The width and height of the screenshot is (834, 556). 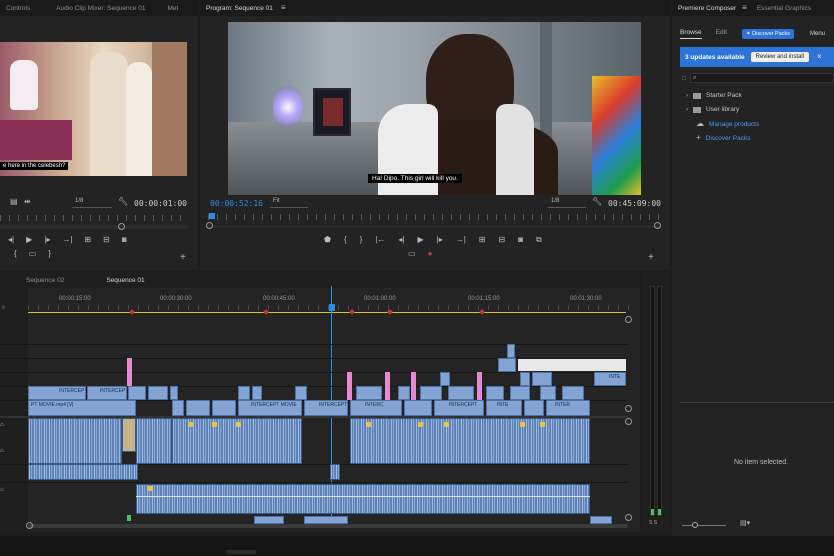 What do you see at coordinates (212, 216) in the screenshot?
I see `program-playhead-marker` at bounding box center [212, 216].